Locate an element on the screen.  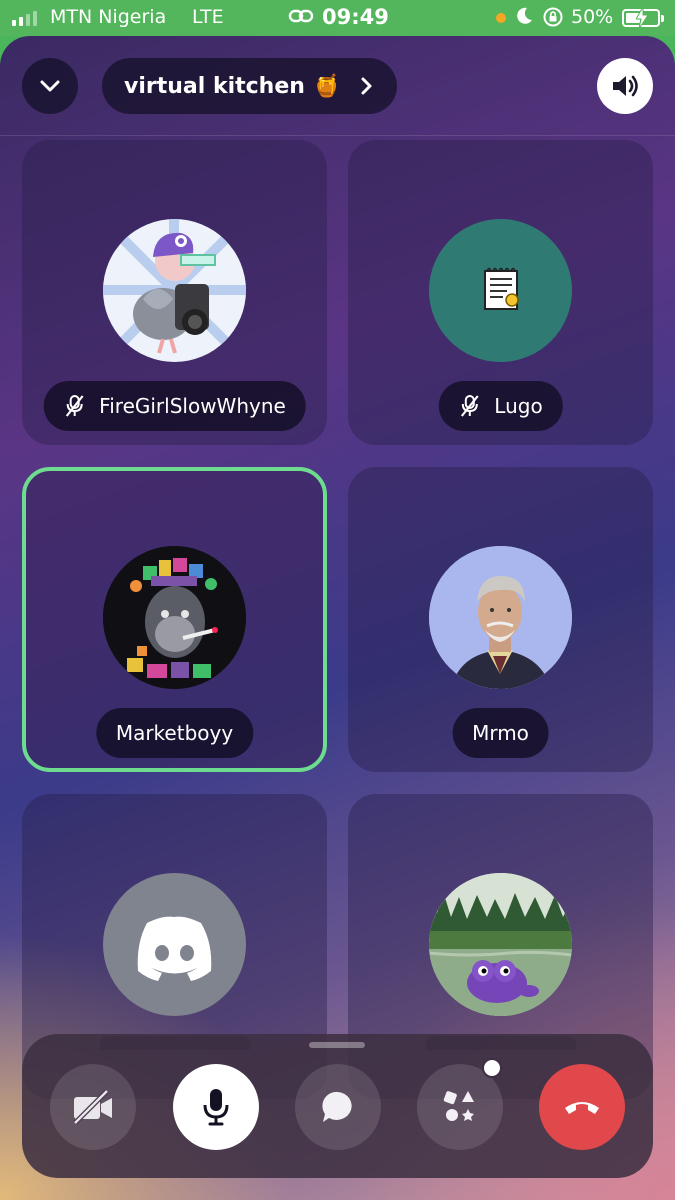
chat-bubble-icon is located at coordinates (337, 1106).